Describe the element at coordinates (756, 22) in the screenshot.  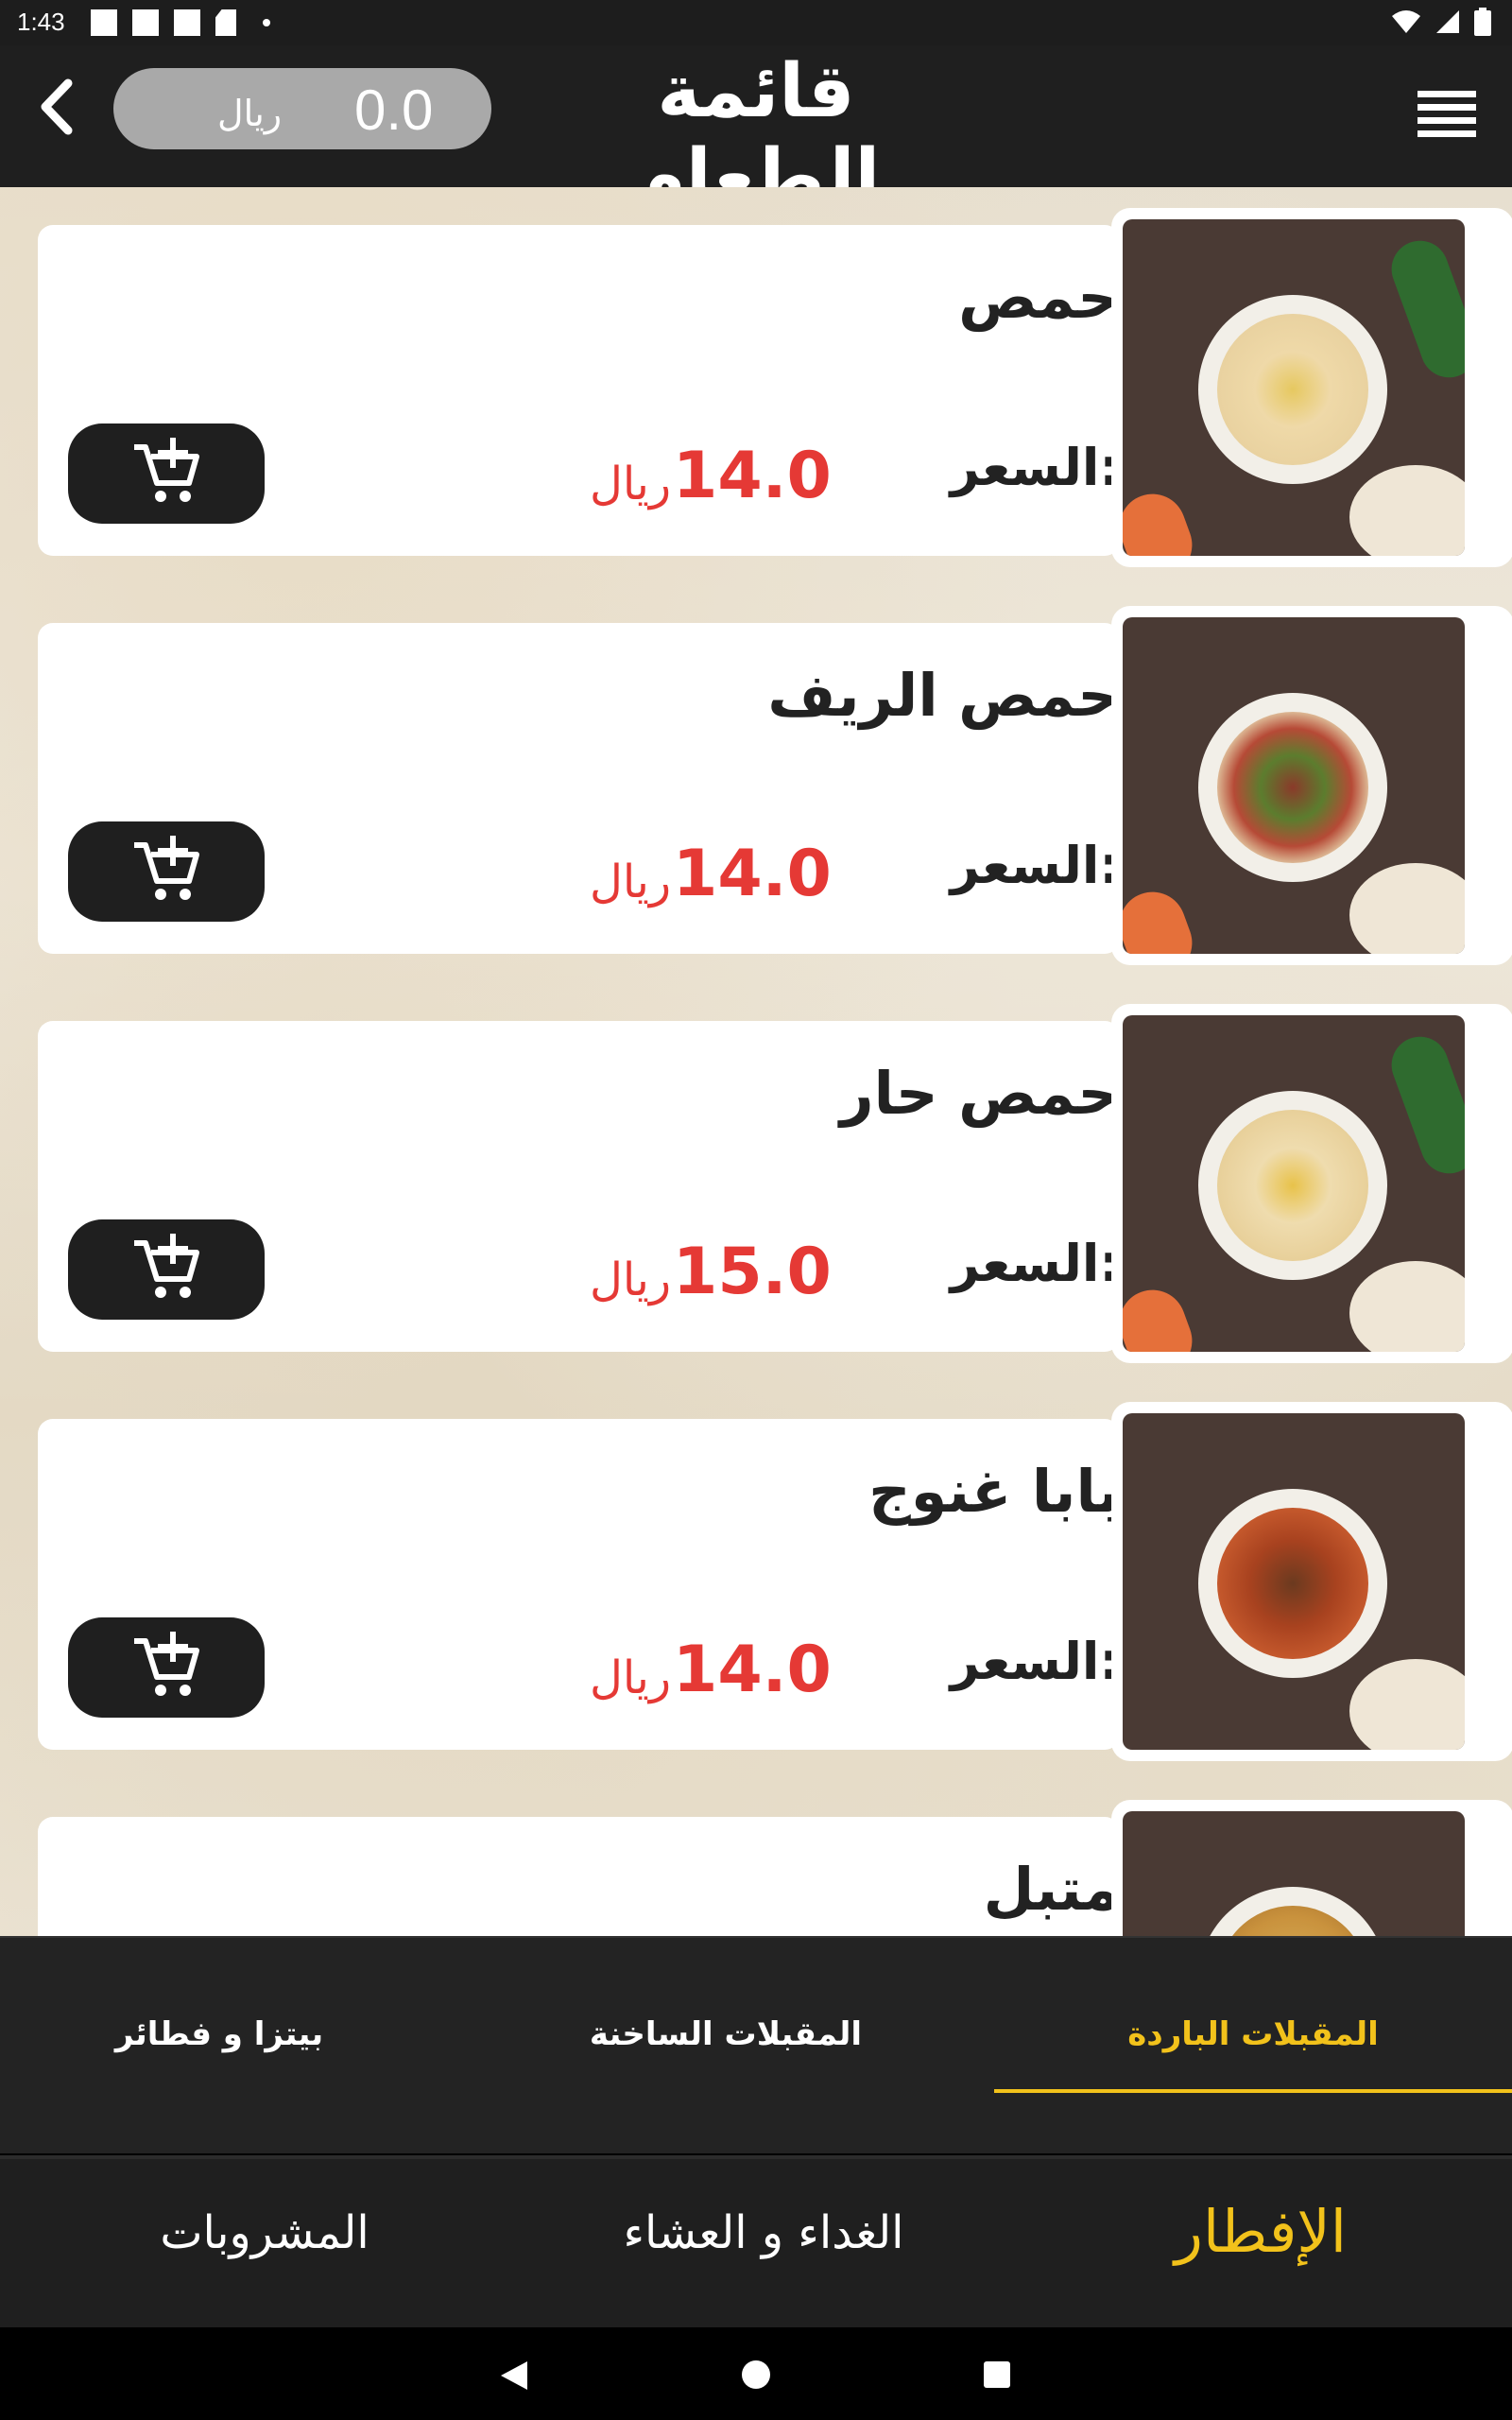
I see `status-bar: 1:43` at that location.